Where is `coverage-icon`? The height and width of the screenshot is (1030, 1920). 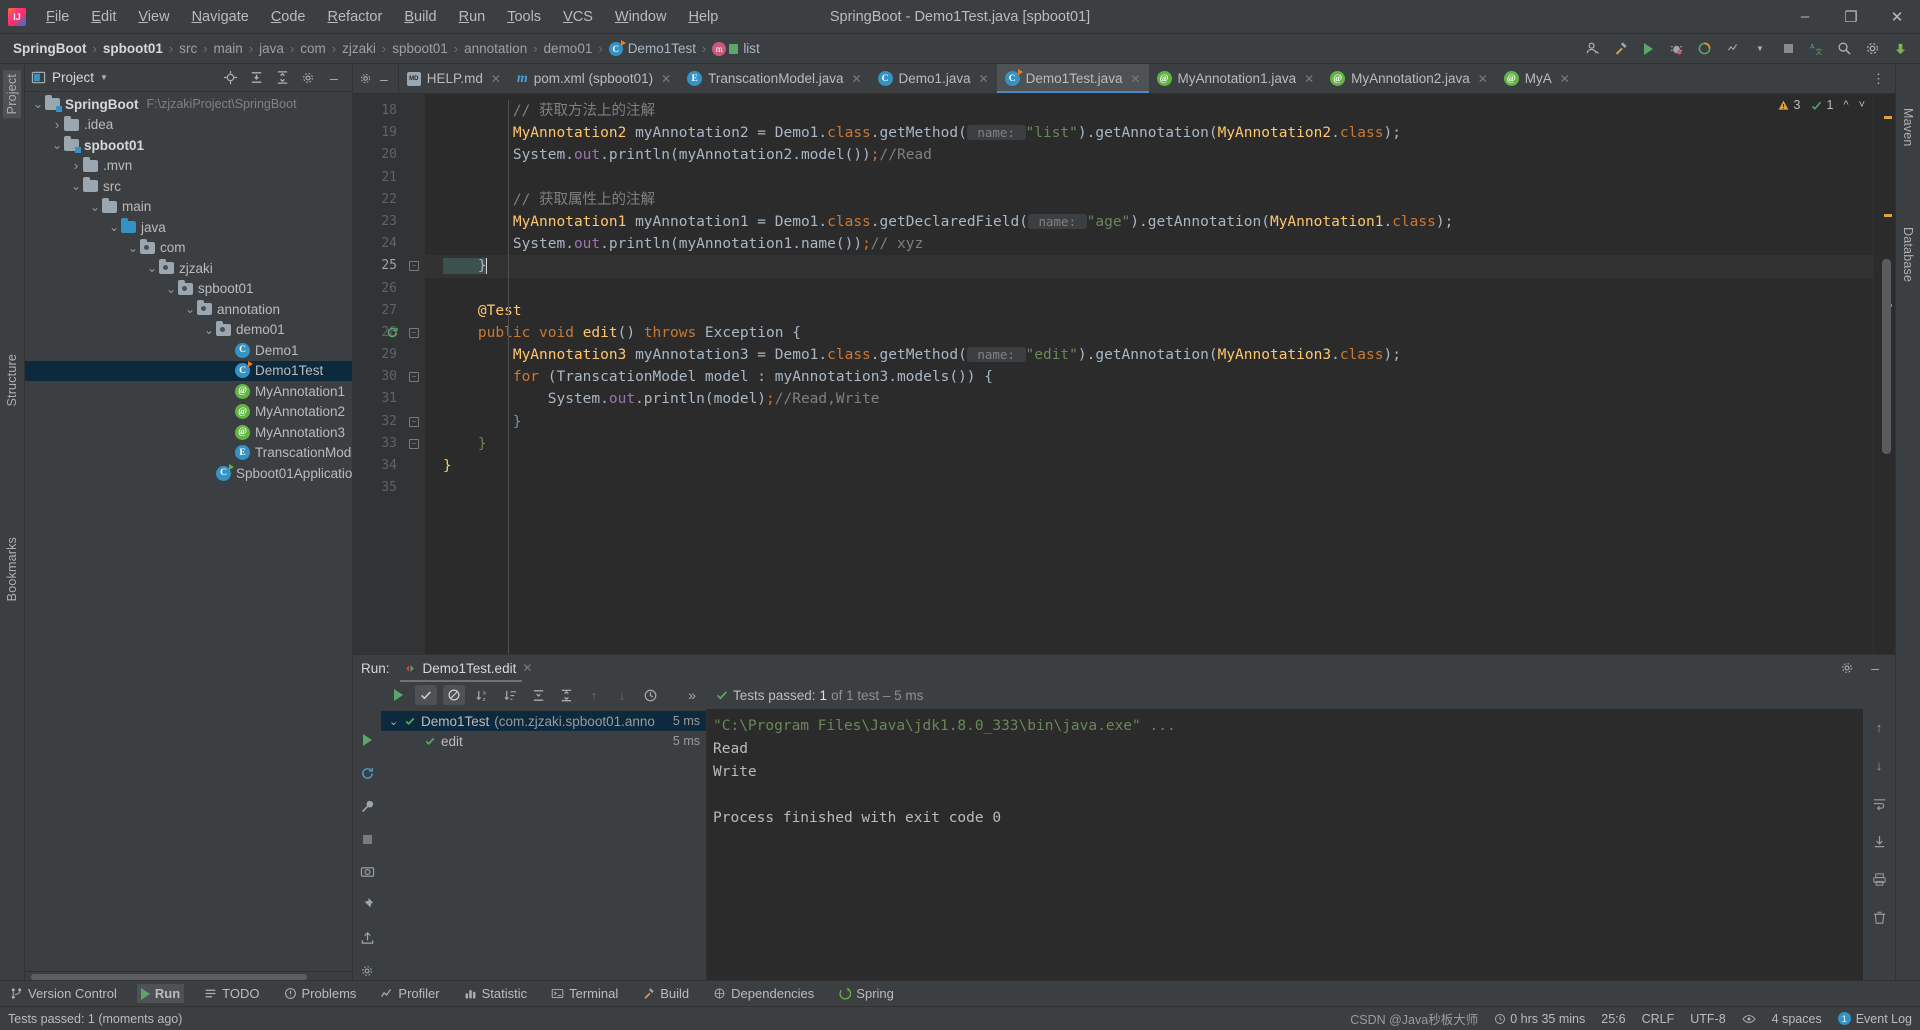 coverage-icon is located at coordinates (1704, 49).